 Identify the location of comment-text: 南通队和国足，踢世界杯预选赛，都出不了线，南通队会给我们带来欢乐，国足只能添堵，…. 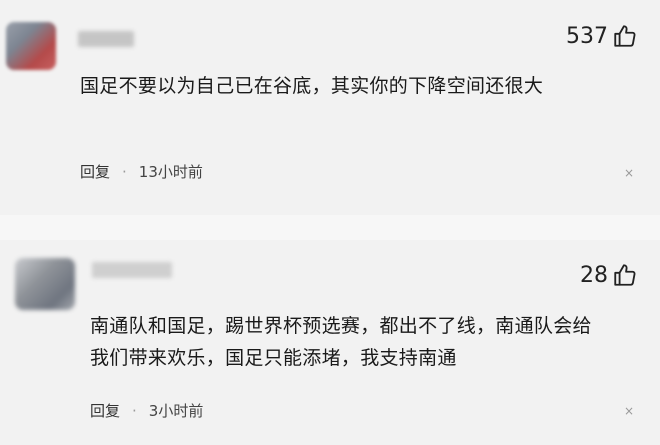
(341, 342).